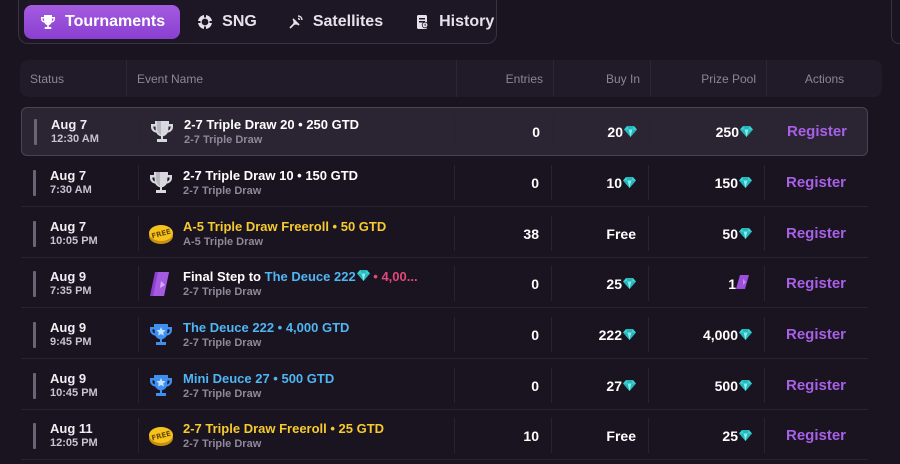 This screenshot has width=900, height=464. What do you see at coordinates (701, 233) in the screenshot?
I see `prize-cell: 50` at bounding box center [701, 233].